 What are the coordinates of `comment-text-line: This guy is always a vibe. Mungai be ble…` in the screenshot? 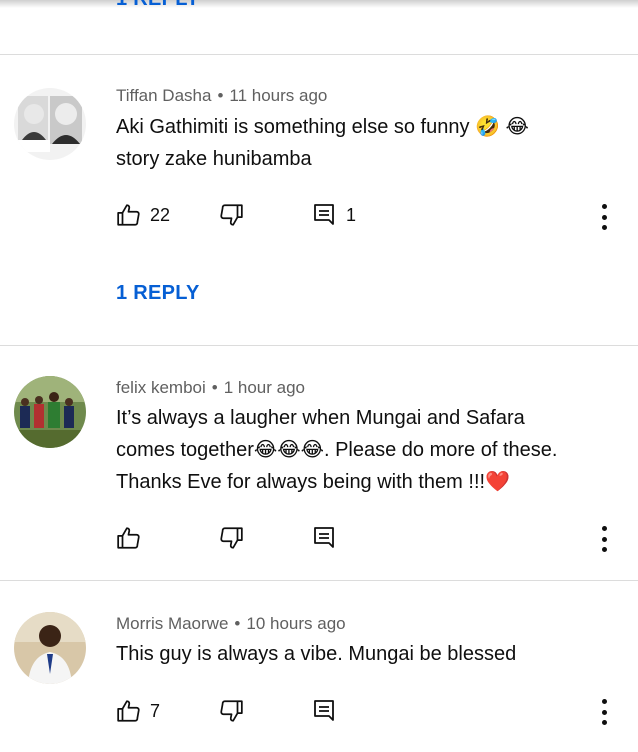 It's located at (316, 654).